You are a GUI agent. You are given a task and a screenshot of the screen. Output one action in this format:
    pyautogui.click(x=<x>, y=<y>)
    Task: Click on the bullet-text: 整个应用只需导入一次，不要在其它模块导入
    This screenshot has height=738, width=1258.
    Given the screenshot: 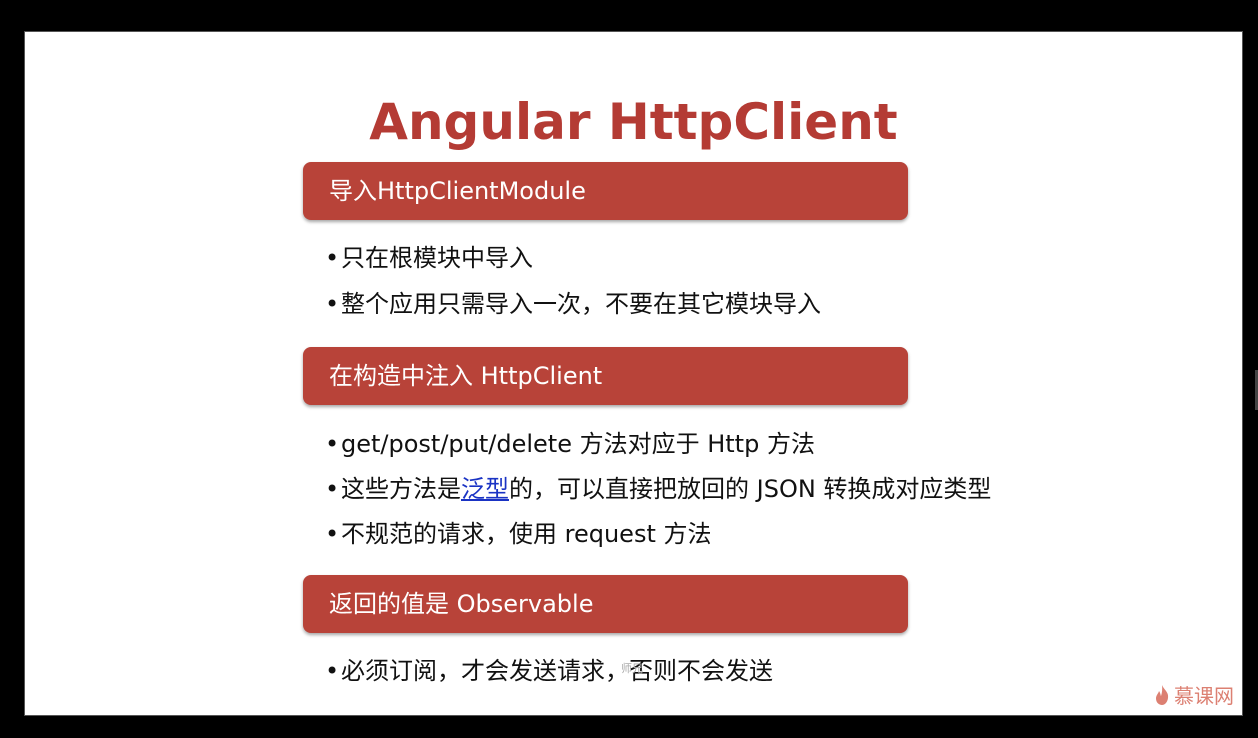 What is the action you would take?
    pyautogui.click(x=581, y=304)
    